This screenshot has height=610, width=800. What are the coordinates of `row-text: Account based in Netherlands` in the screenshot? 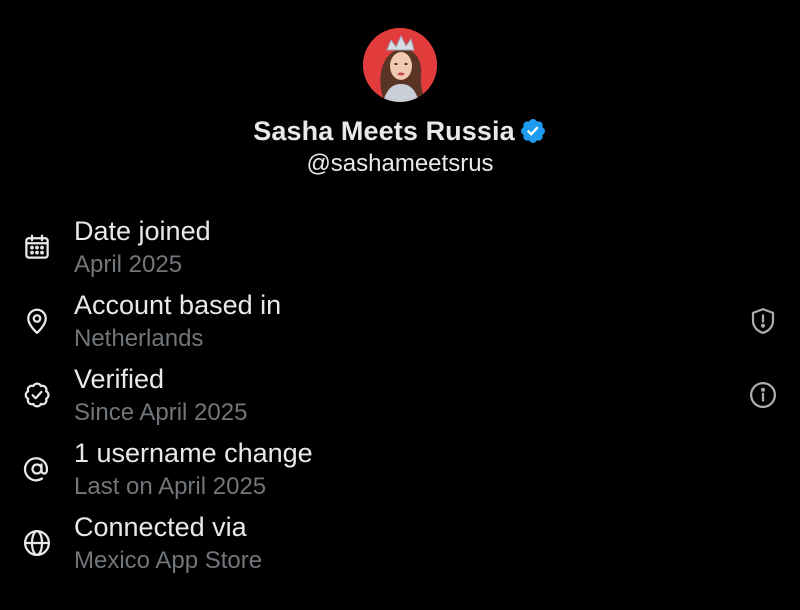 It's located at (177, 322).